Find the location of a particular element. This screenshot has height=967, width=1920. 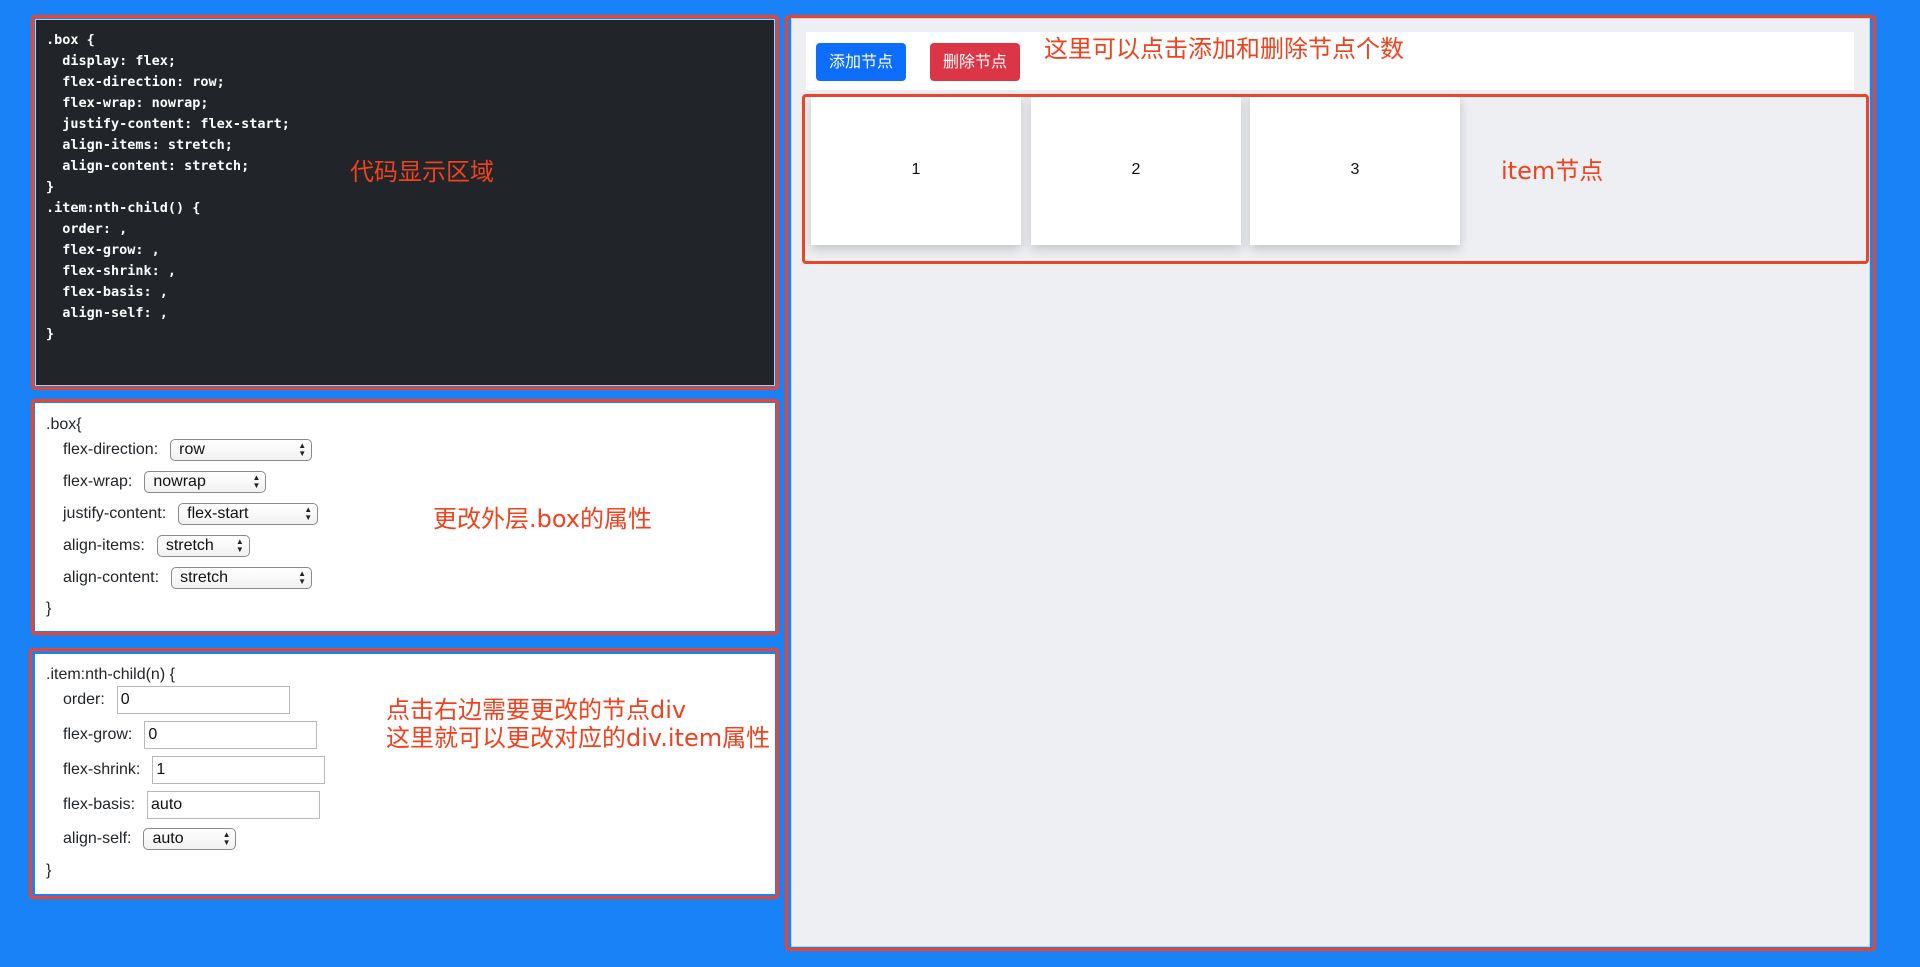

justify-content-row: justify-content: flex-start ▲ ▼ is located at coordinates (177, 514).